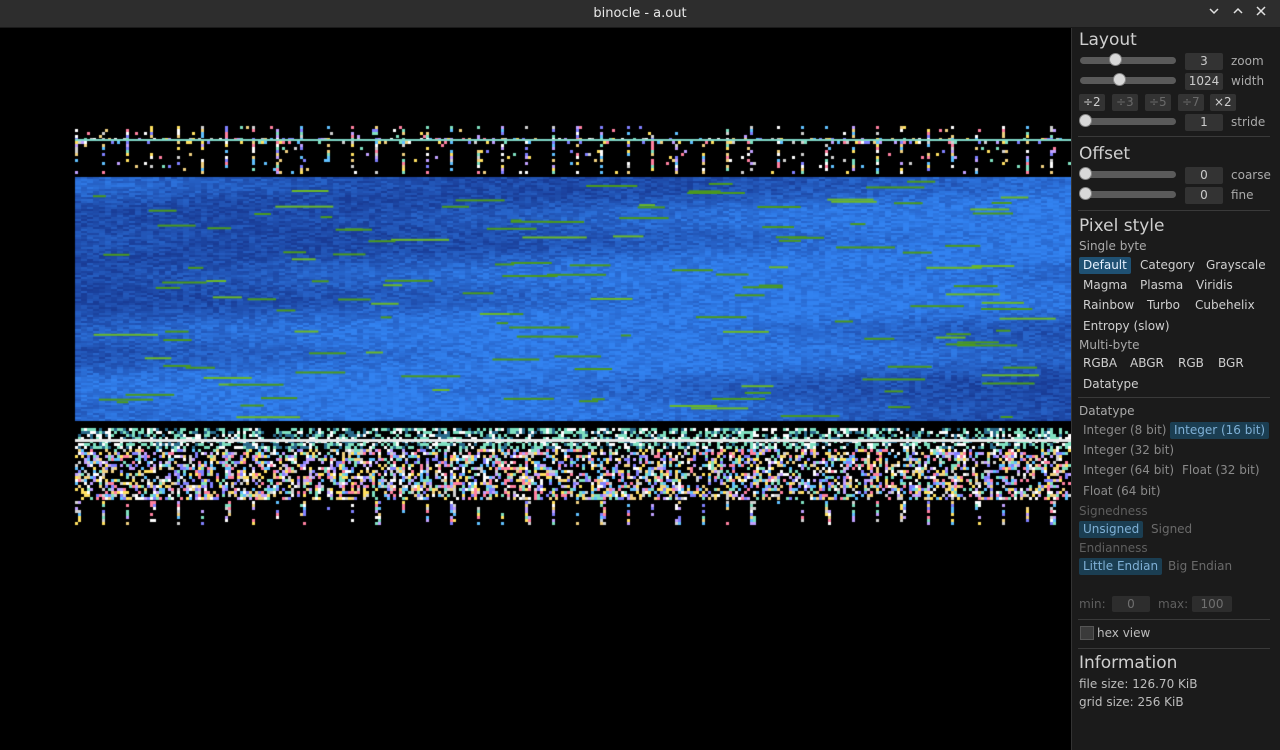 This screenshot has width=1280, height=750. What do you see at coordinates (1108, 305) in the screenshot?
I see `style-rainbow-button: Rainbow` at bounding box center [1108, 305].